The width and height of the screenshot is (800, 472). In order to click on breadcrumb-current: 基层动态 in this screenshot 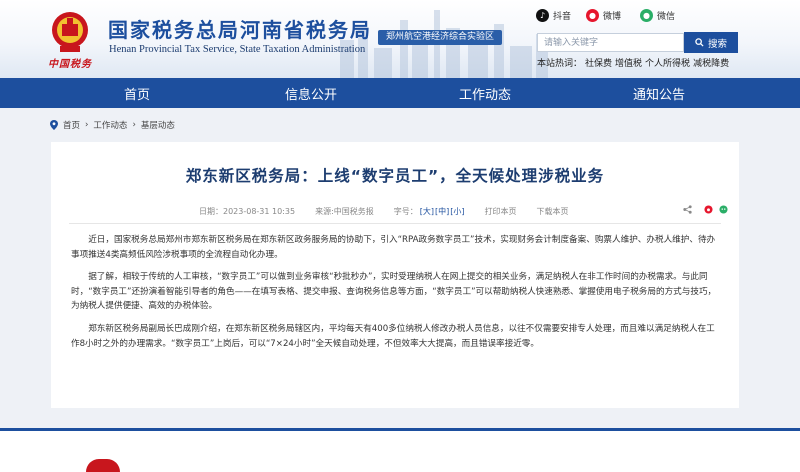, I will do `click(158, 125)`.